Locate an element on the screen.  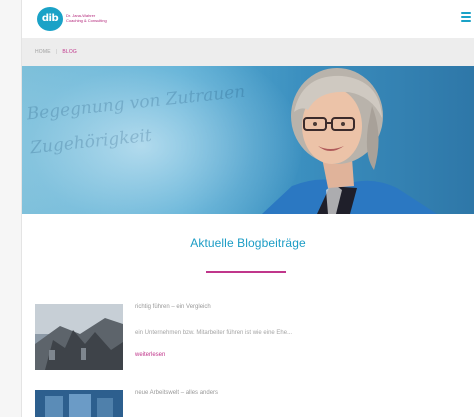
title-divider is located at coordinates (246, 272).